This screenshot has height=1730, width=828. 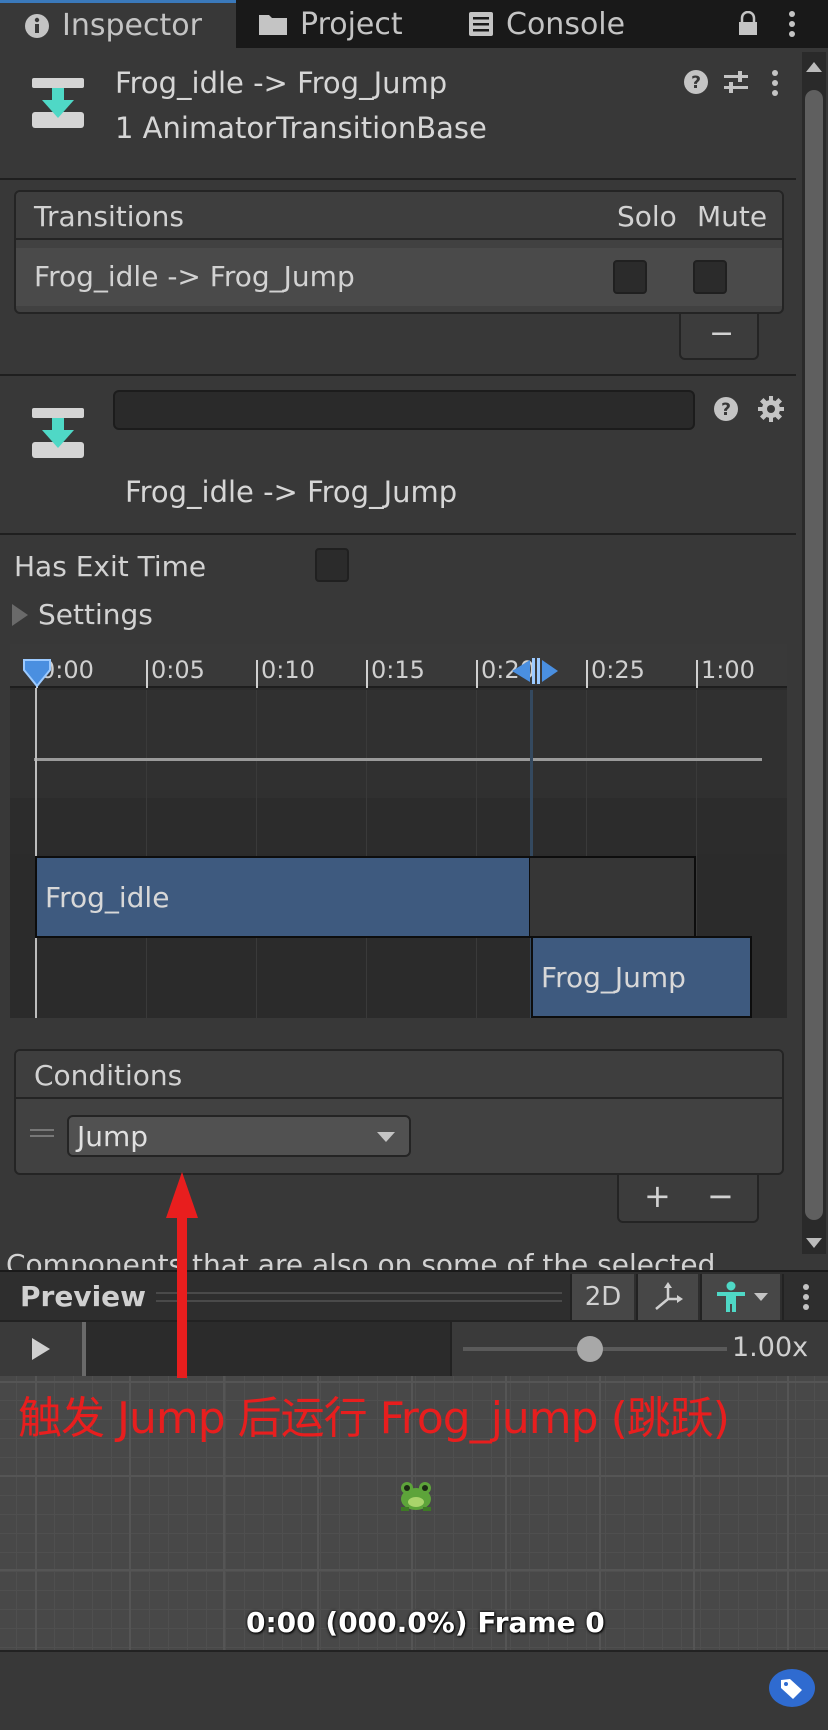 What do you see at coordinates (113, 1136) in the screenshot?
I see `condition-parameter-value: Jump` at bounding box center [113, 1136].